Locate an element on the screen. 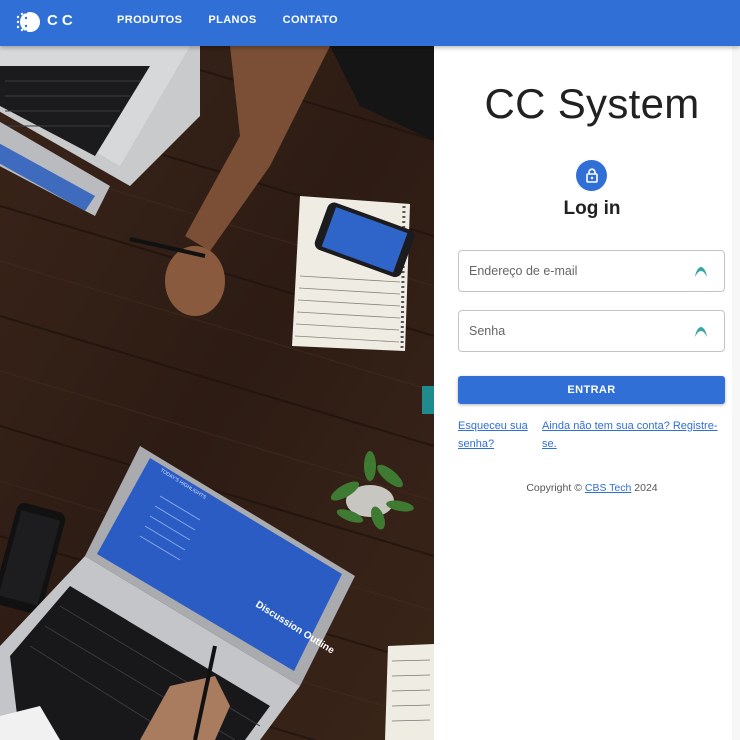  password-field is located at coordinates (591, 331).